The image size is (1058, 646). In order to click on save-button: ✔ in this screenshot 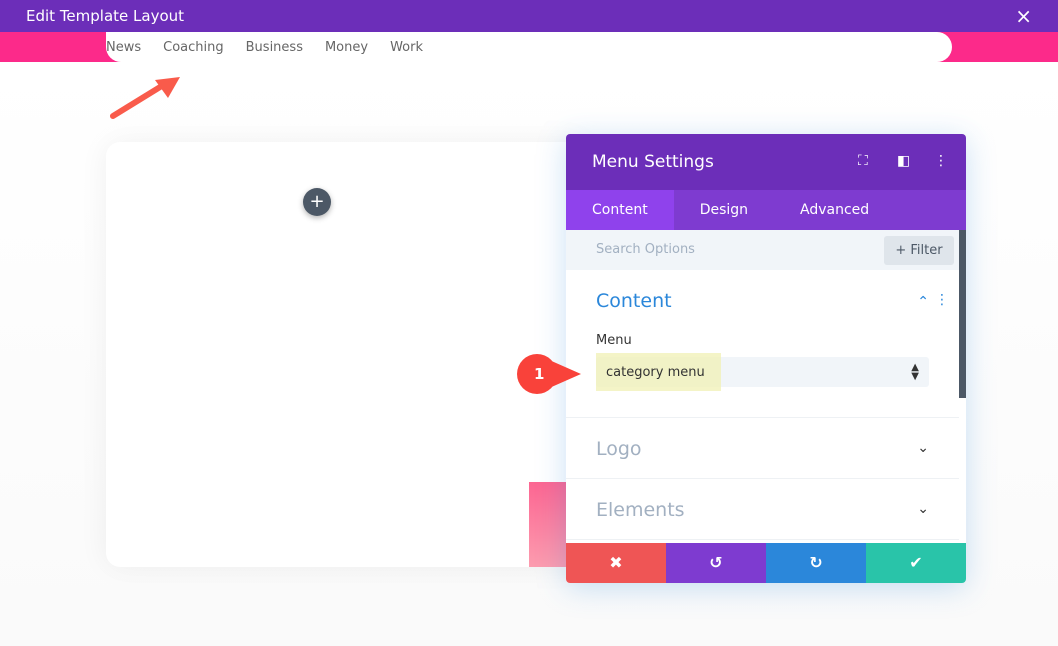, I will do `click(916, 563)`.